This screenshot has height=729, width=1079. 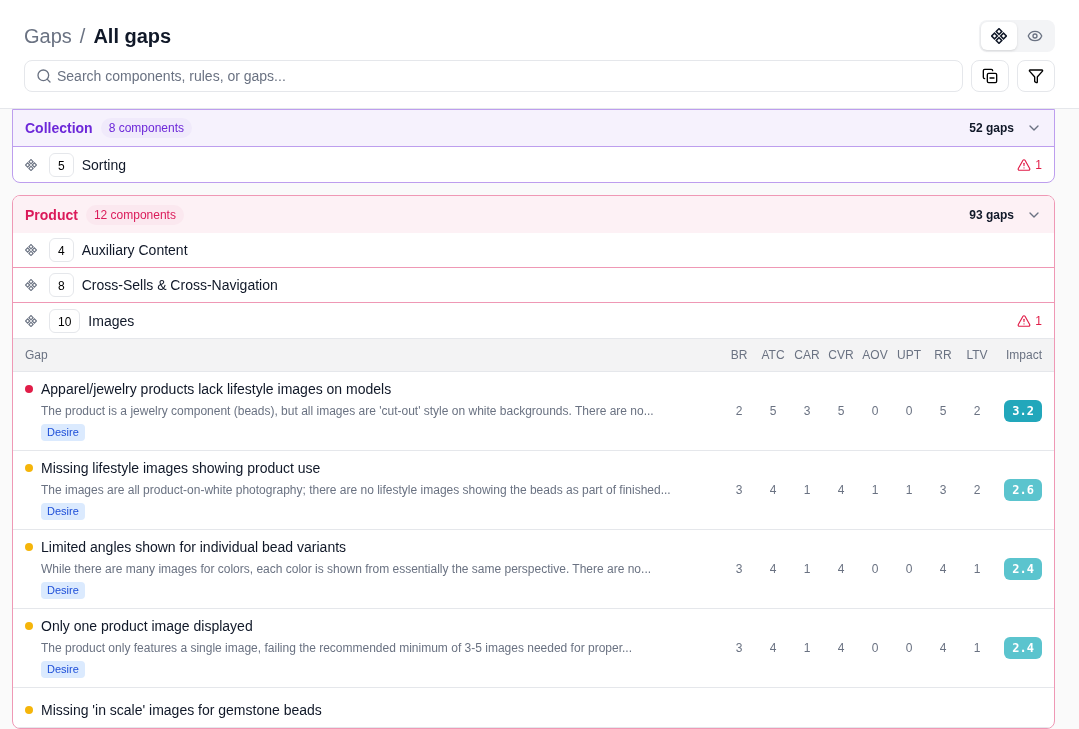 What do you see at coordinates (111, 321) in the screenshot?
I see `component-name: Images` at bounding box center [111, 321].